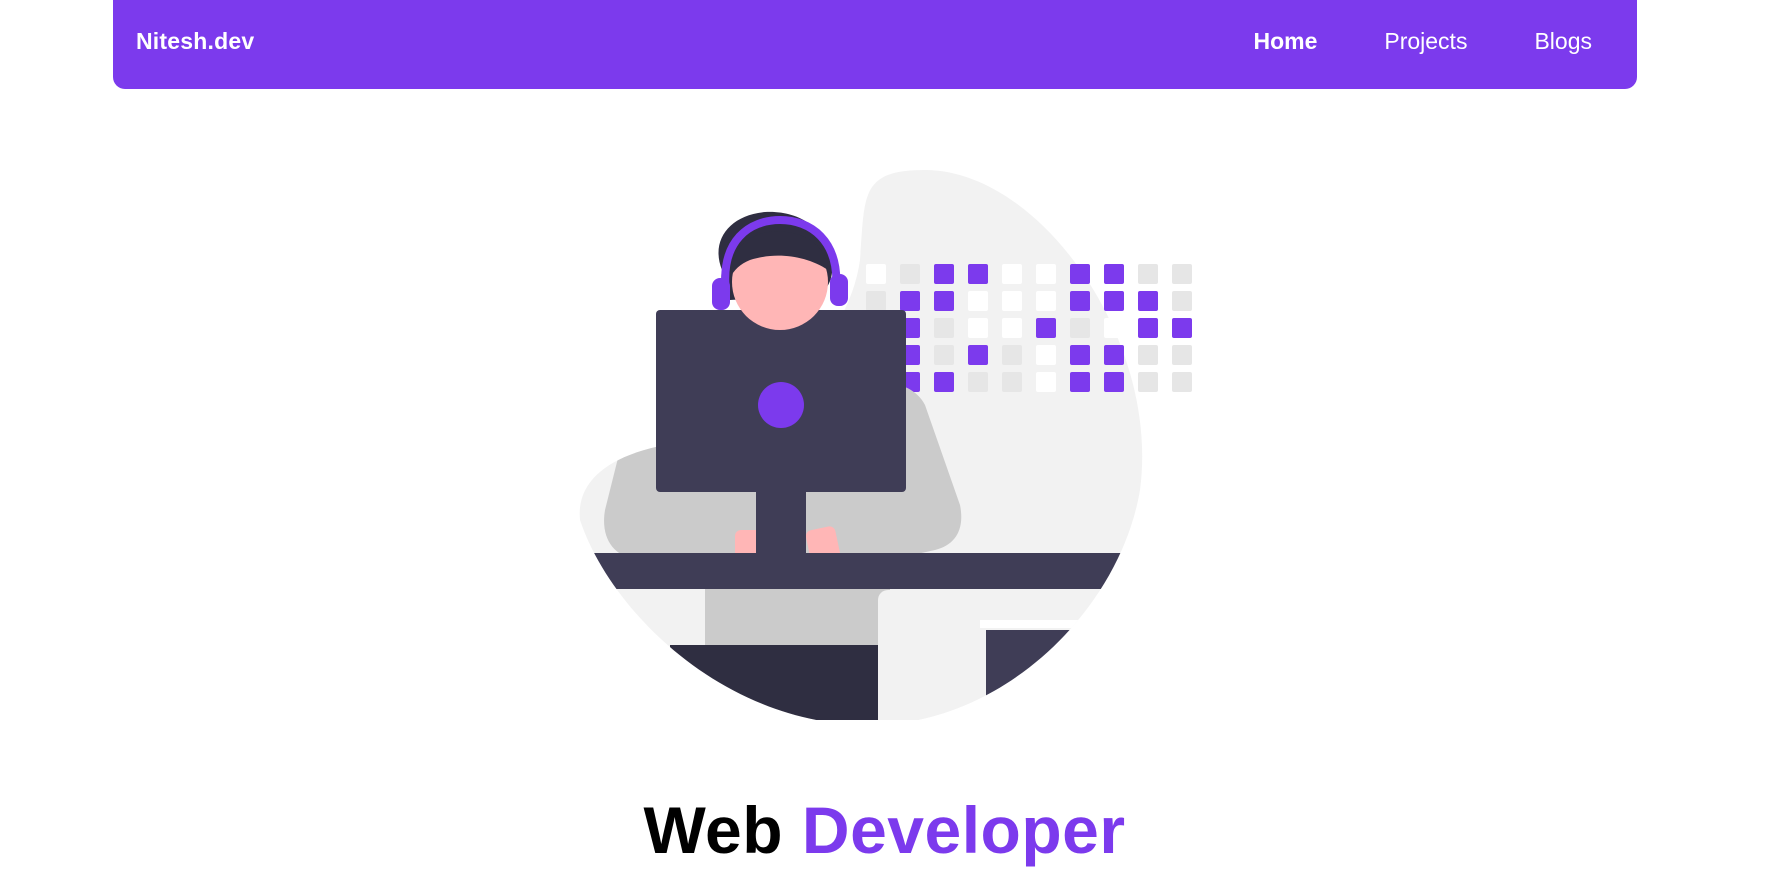  Describe the element at coordinates (1061, 624) in the screenshot. I see `chair-bar` at that location.